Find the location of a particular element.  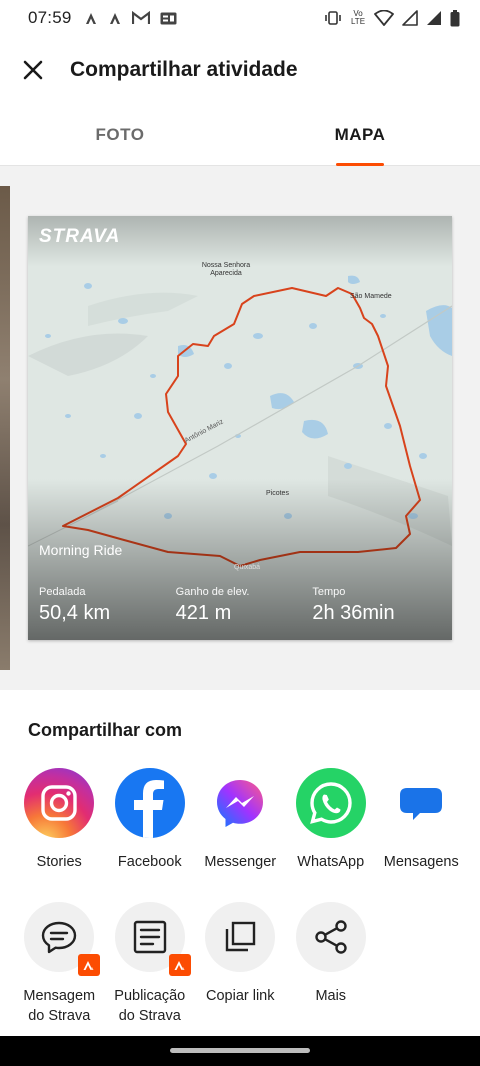

share-whatsapp: WhatsApp is located at coordinates (331, 820).